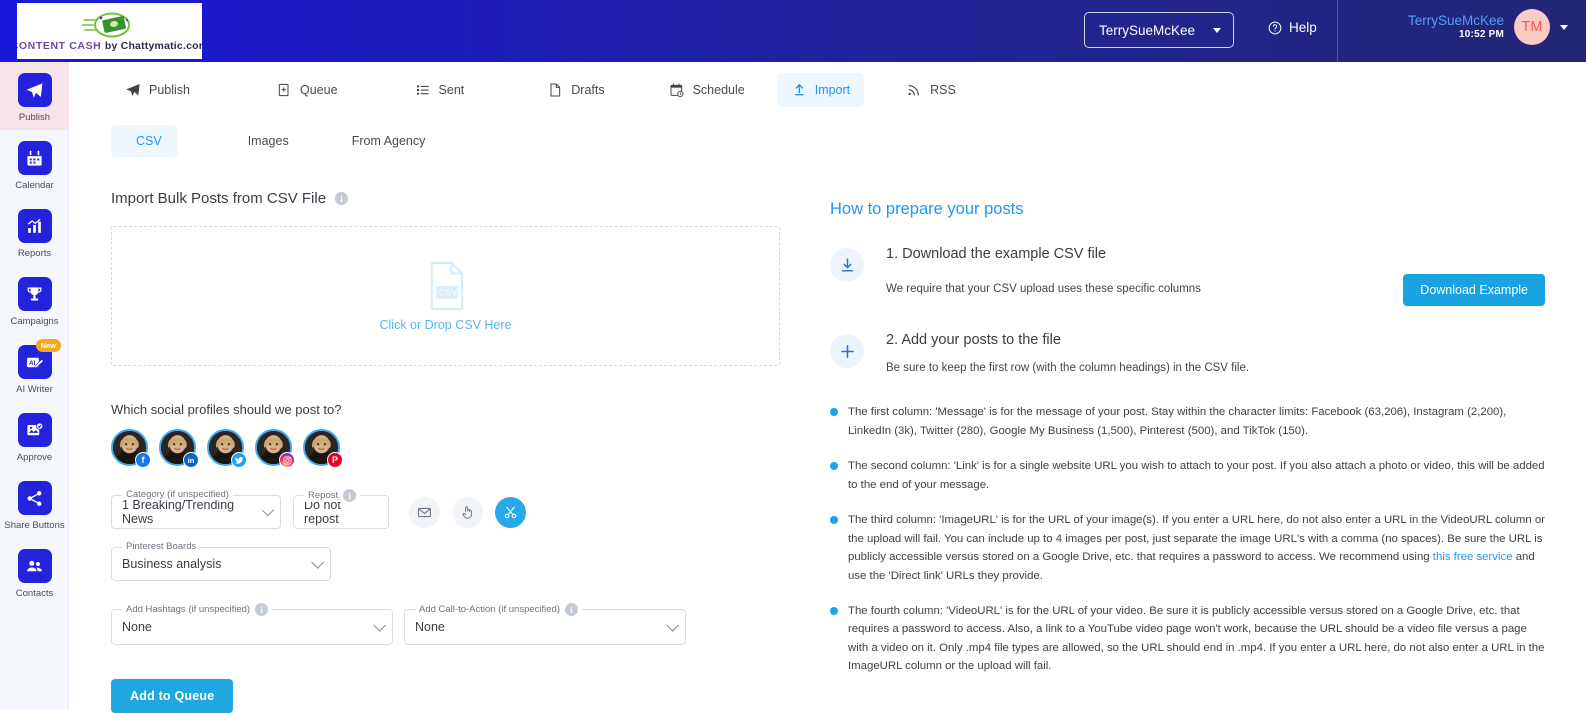 The width and height of the screenshot is (1586, 713). What do you see at coordinates (153, 46) in the screenshot?
I see `brand-secondary: by Chattymatic.com` at bounding box center [153, 46].